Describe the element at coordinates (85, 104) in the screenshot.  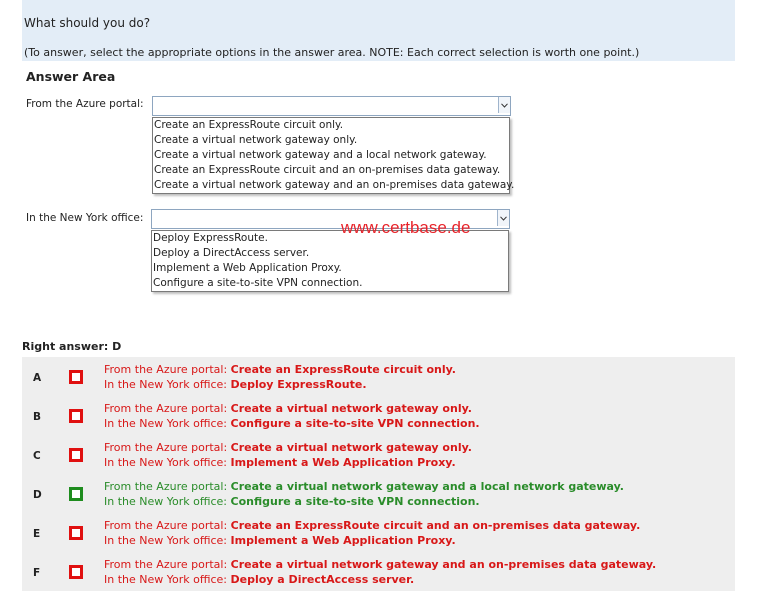
I see `azure-portal-label: From the Azure portal:` at that location.